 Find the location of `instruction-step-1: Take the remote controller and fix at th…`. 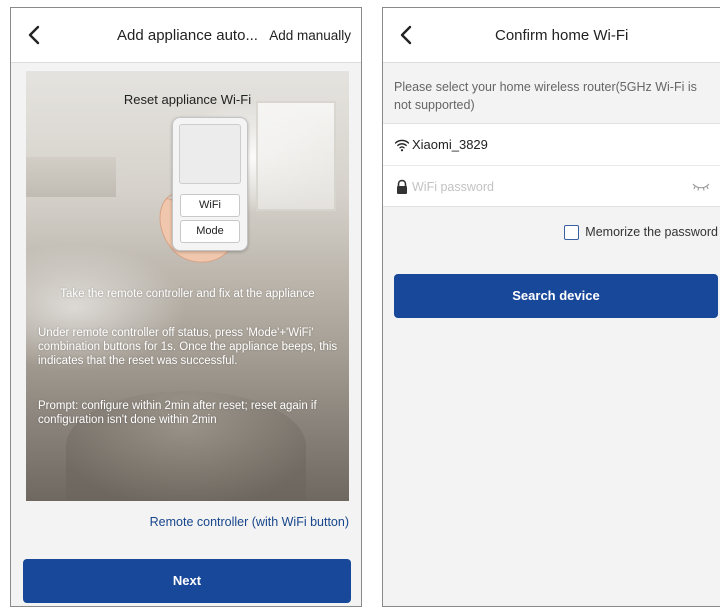

instruction-step-1: Take the remote controller and fix at th… is located at coordinates (187, 294).